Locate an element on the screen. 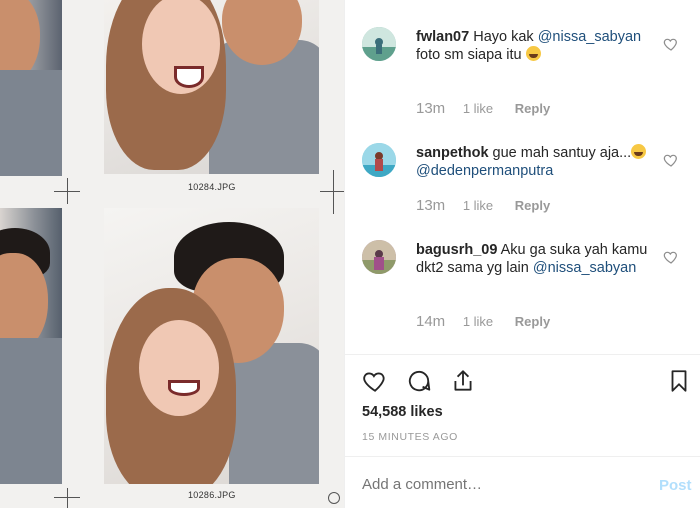  laughing-mouth is located at coordinates (189, 77).